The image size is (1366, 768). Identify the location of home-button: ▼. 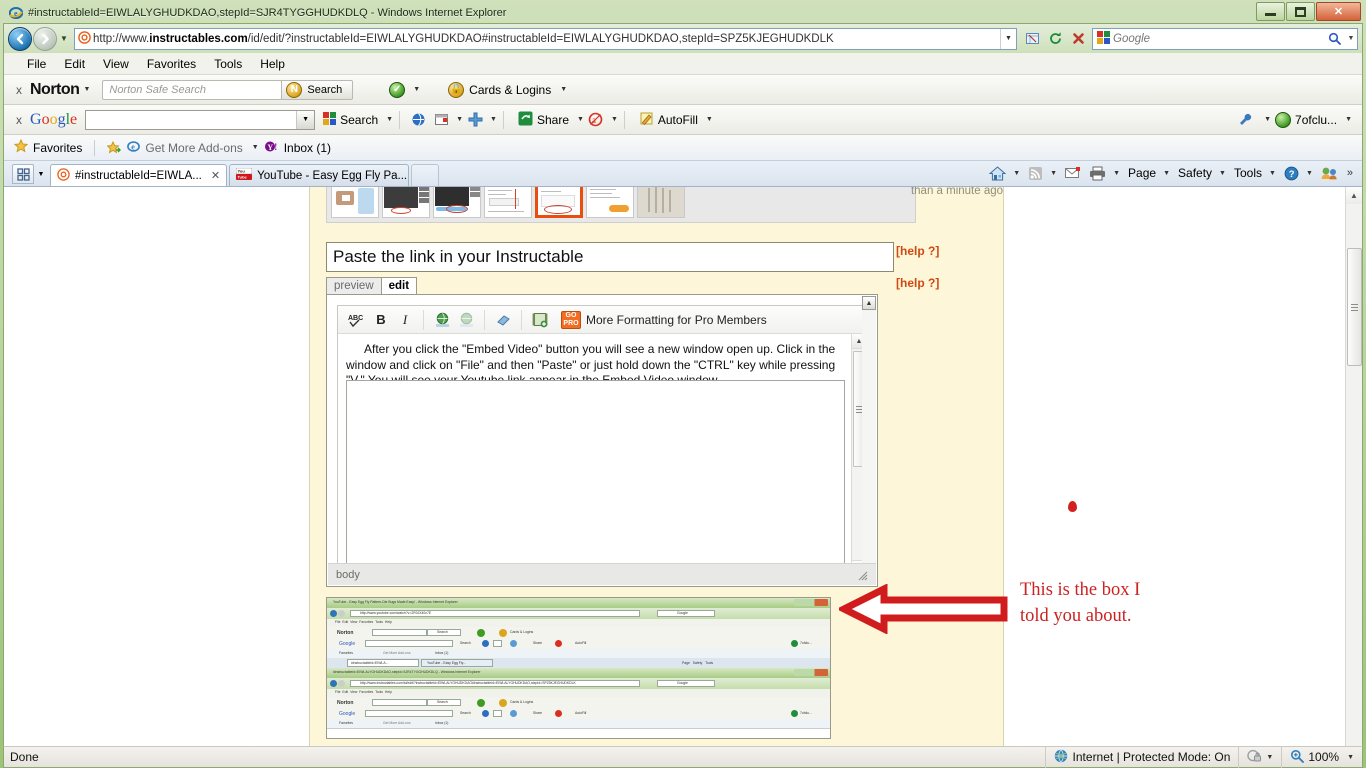
(1004, 173).